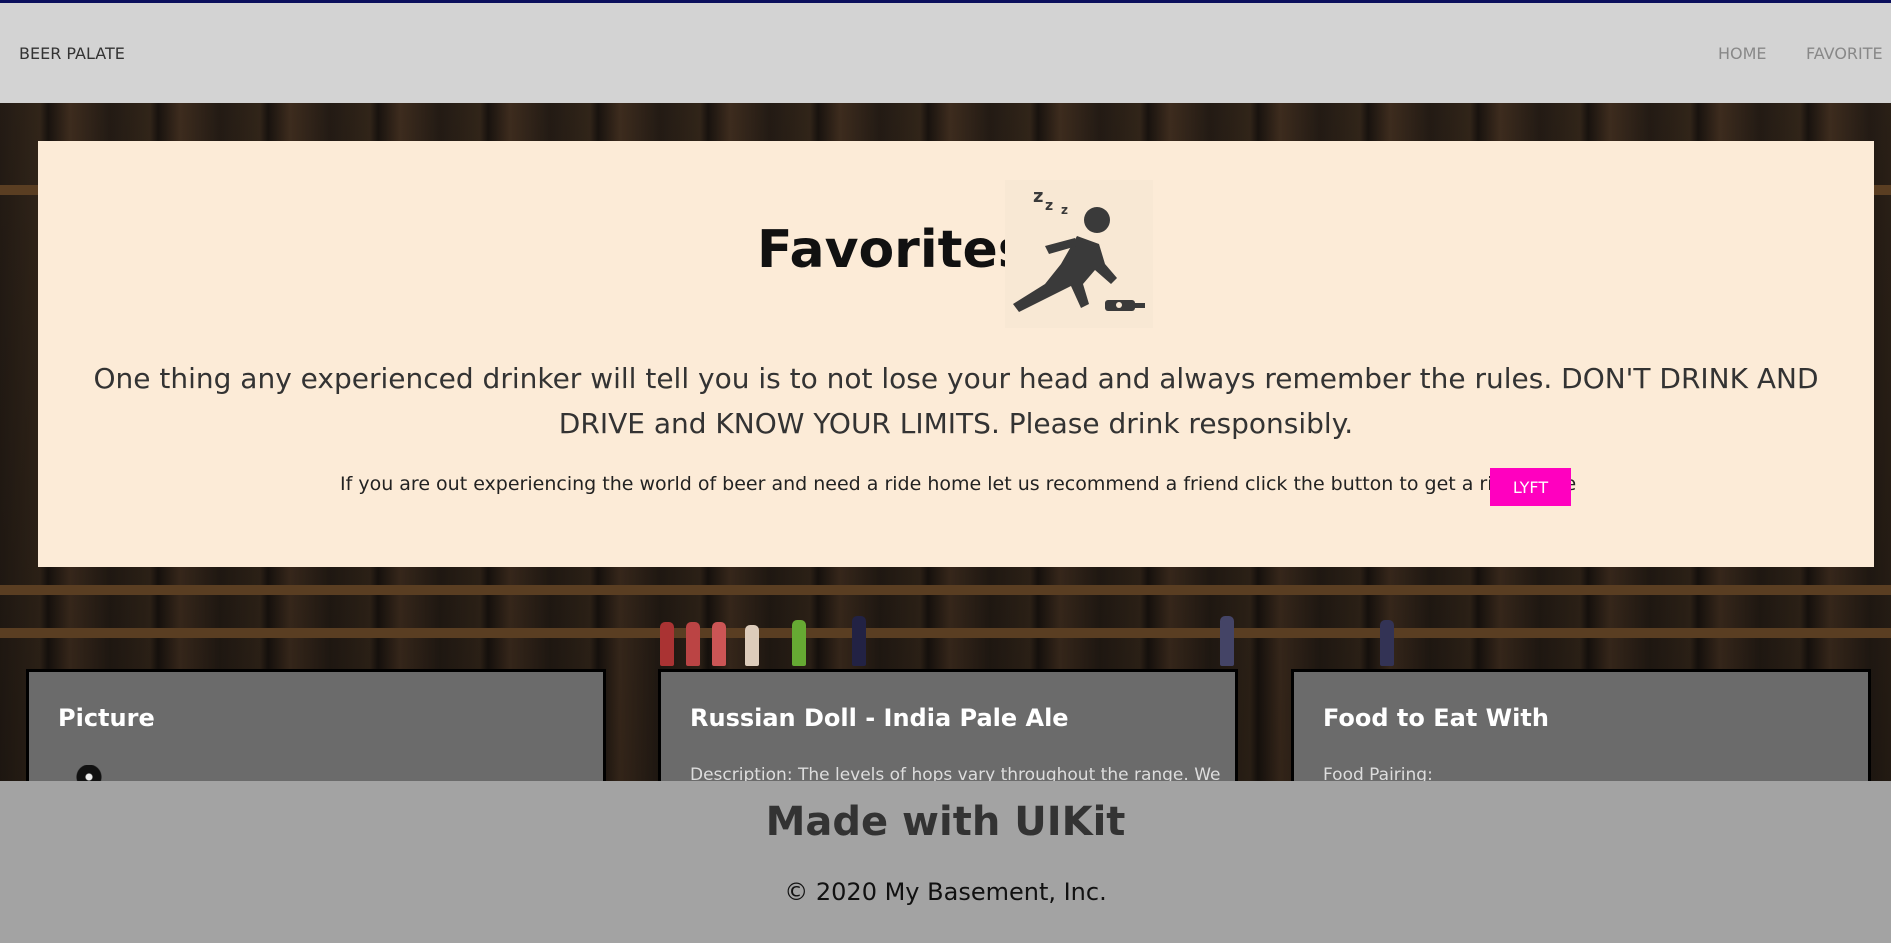  I want to click on drunk-person-icon: z z z, so click(1079, 254).